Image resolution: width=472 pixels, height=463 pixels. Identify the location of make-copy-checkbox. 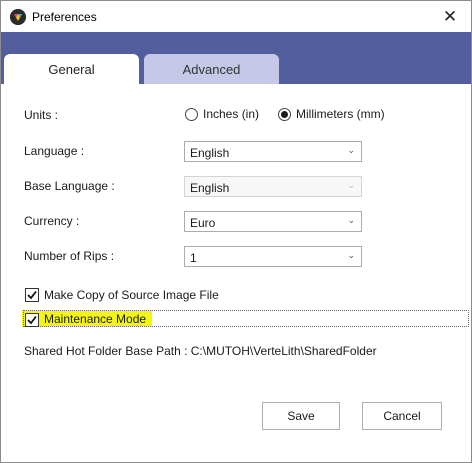
(32, 295).